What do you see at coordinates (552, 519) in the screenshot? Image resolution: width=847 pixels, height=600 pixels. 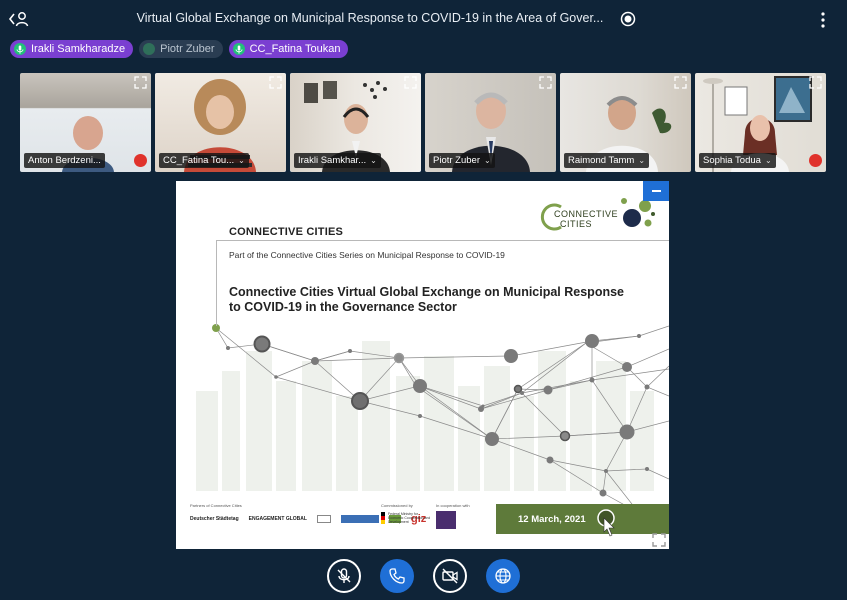 I see `slide-date: 12 March, 2021` at bounding box center [552, 519].